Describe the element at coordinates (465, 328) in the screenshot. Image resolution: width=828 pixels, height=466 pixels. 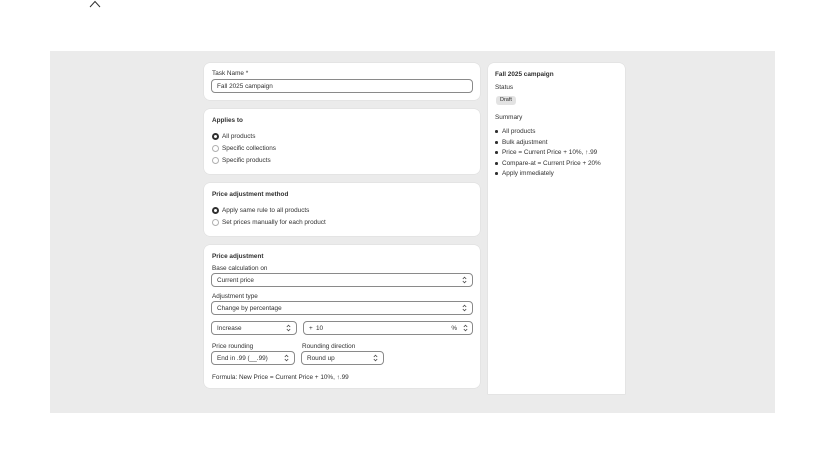
I see `stepper-icon` at that location.